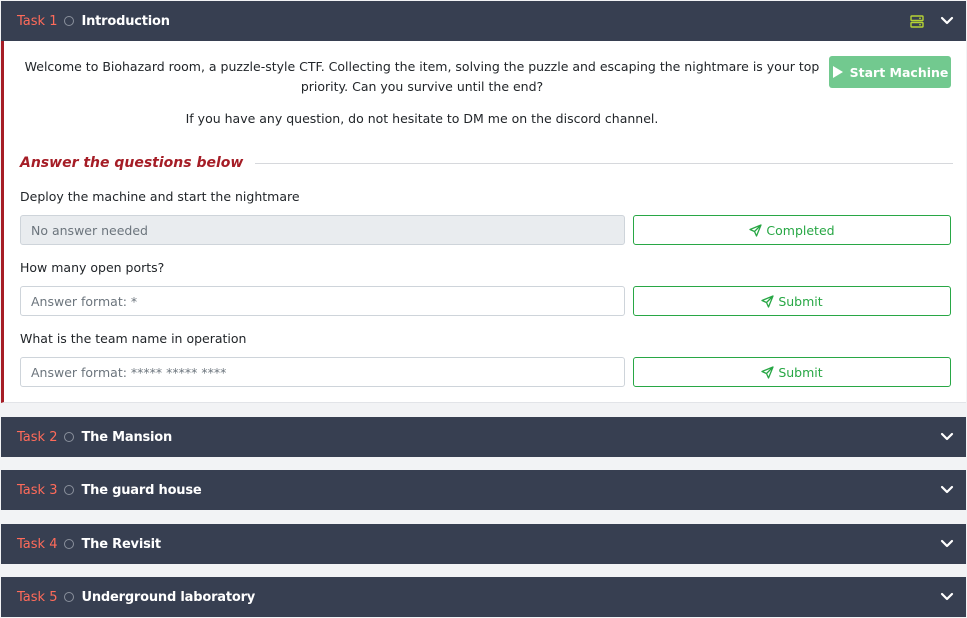 The height and width of the screenshot is (618, 967). What do you see at coordinates (121, 544) in the screenshot?
I see `task-4-title: The Revisit` at bounding box center [121, 544].